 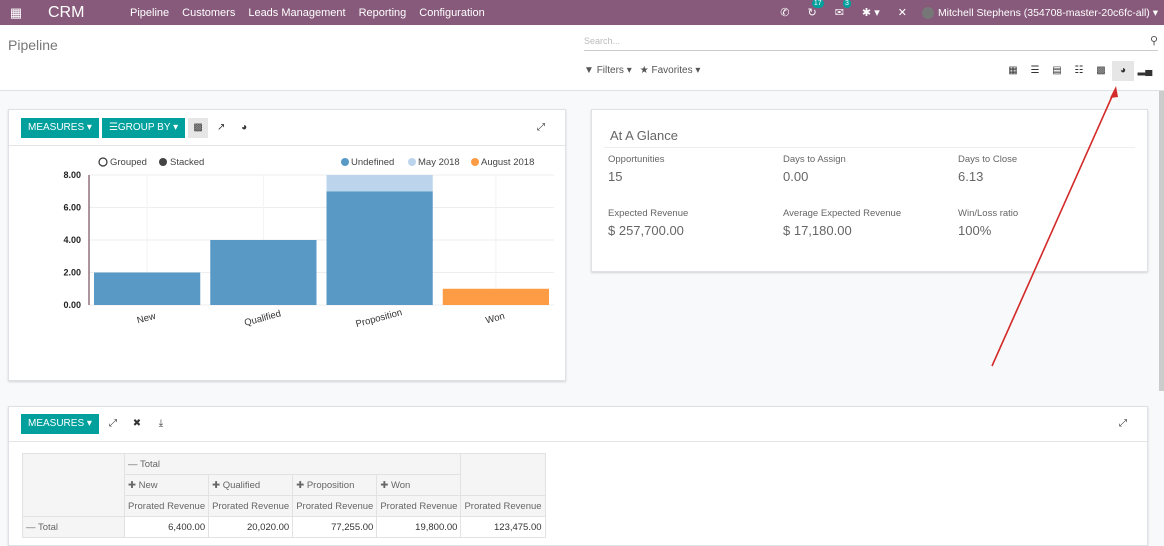 I want to click on bar-proposition-undefined, so click(x=379, y=248).